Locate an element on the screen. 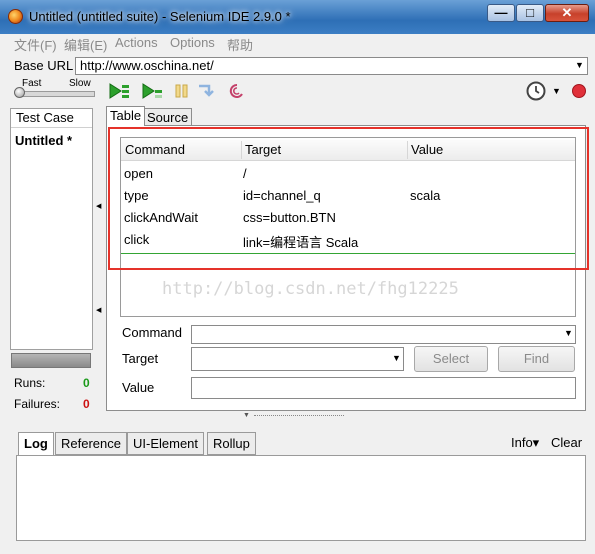 The image size is (595, 554). tab-rollup: Rollup is located at coordinates (231, 443).